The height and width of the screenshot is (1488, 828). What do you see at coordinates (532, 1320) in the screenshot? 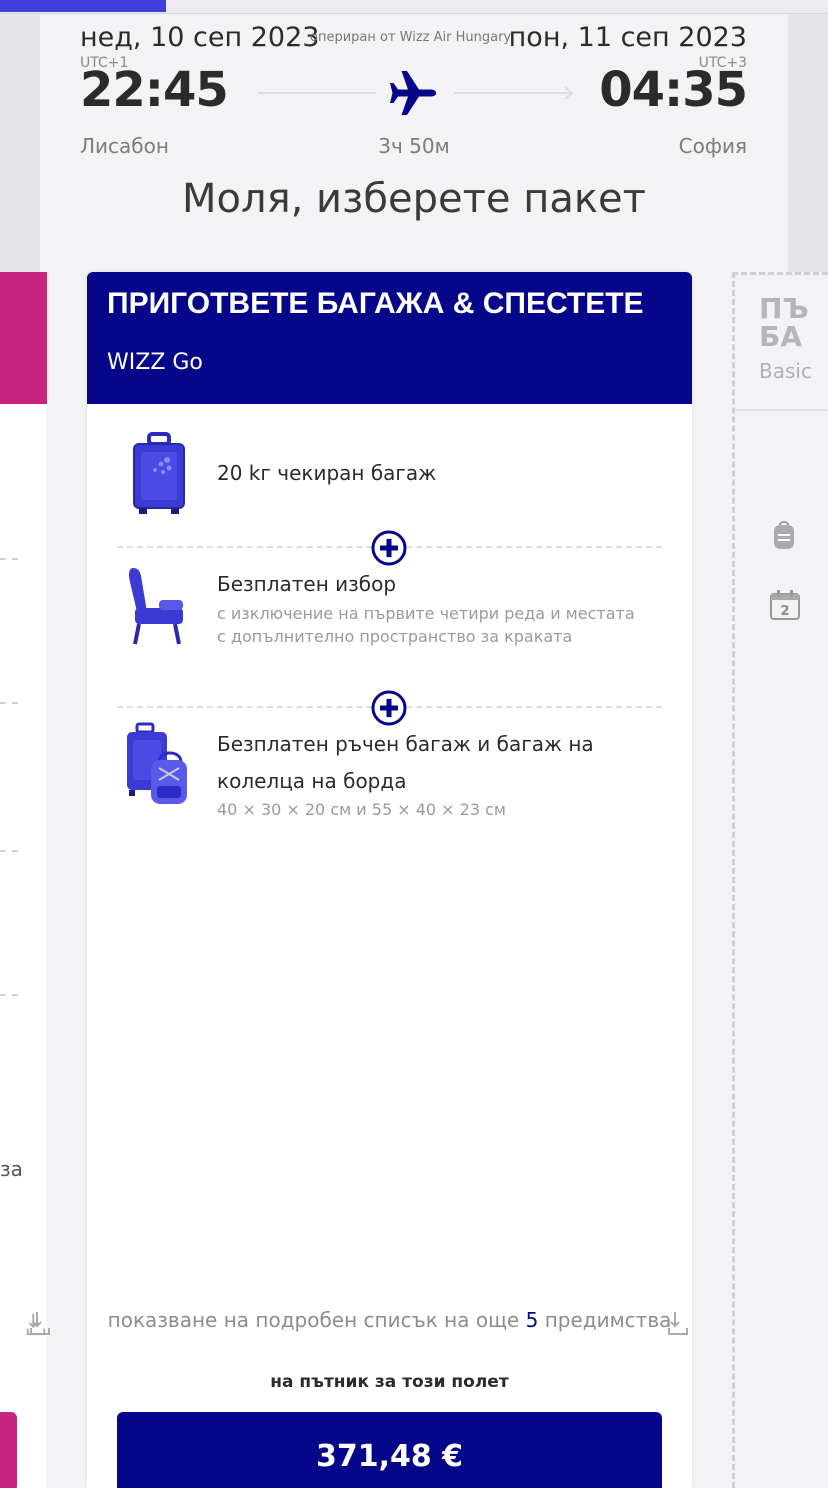
I see `more-benefits-count: 5` at bounding box center [532, 1320].